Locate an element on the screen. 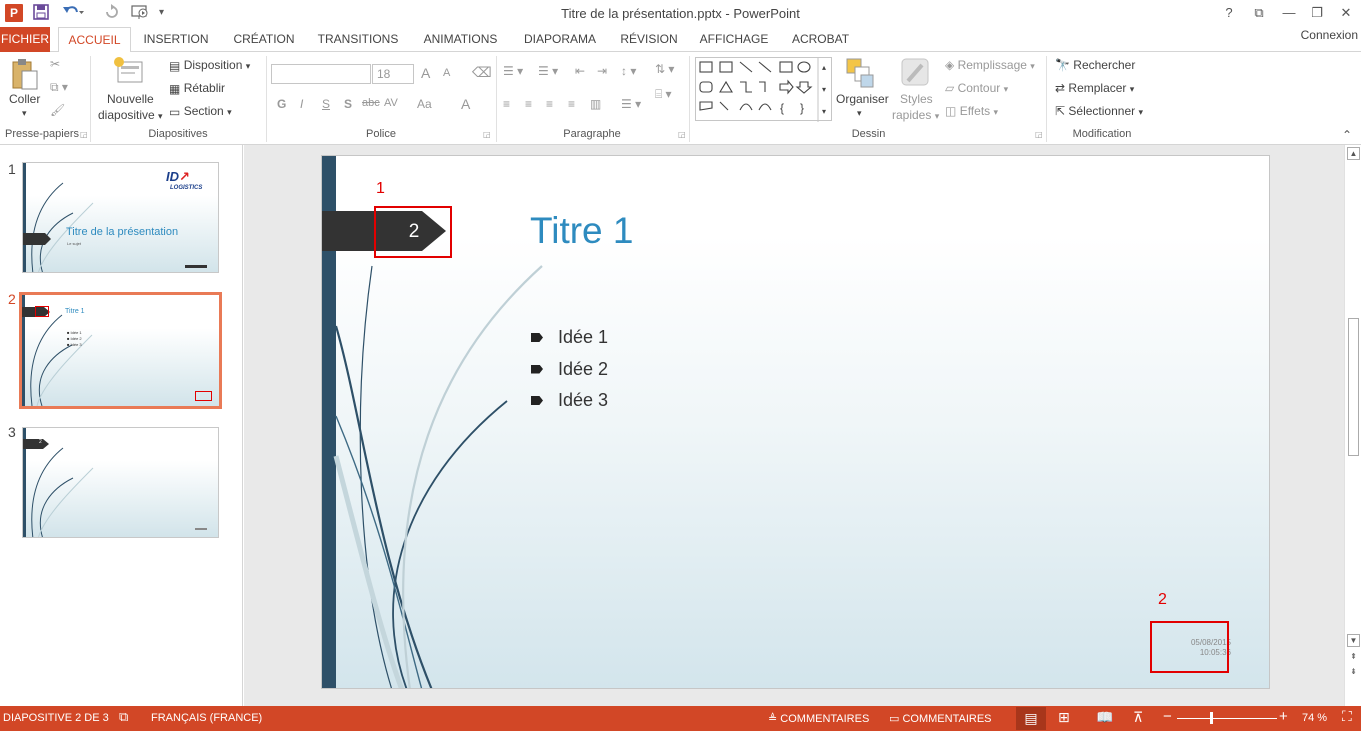  font-name-input is located at coordinates (321, 74).